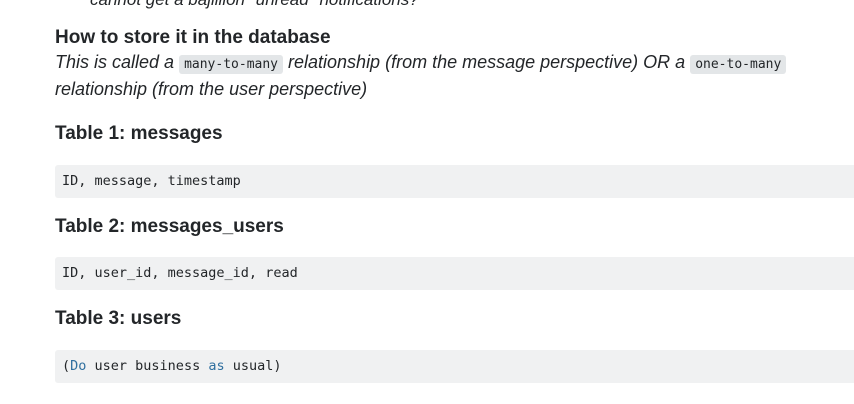  What do you see at coordinates (738, 64) in the screenshot?
I see `inline-code-one-to-many: one-to-many` at bounding box center [738, 64].